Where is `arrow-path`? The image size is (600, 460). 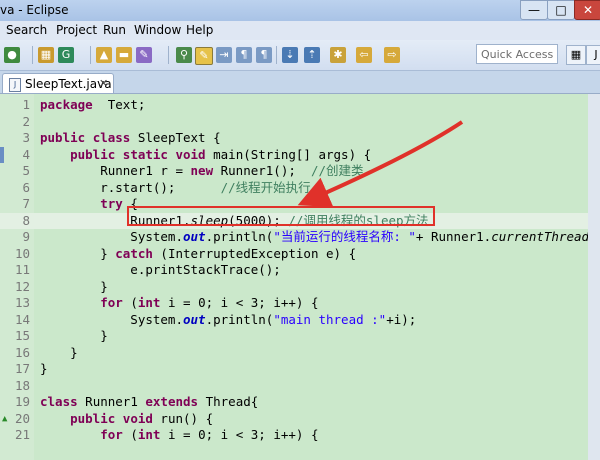
arrow-path is located at coordinates (380, 164).